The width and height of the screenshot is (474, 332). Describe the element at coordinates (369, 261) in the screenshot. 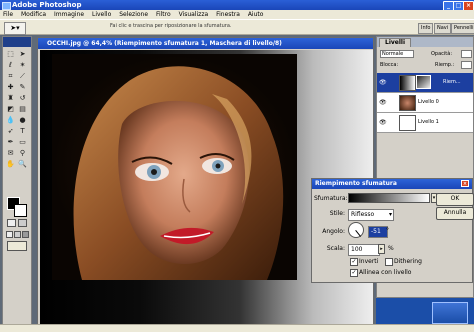

I see `invert-label: Inverti` at that location.